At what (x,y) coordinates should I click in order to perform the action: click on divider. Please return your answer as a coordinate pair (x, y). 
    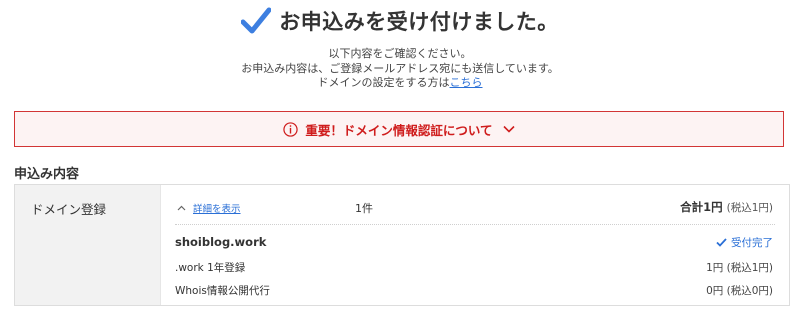
    Looking at the image, I should click on (475, 224).